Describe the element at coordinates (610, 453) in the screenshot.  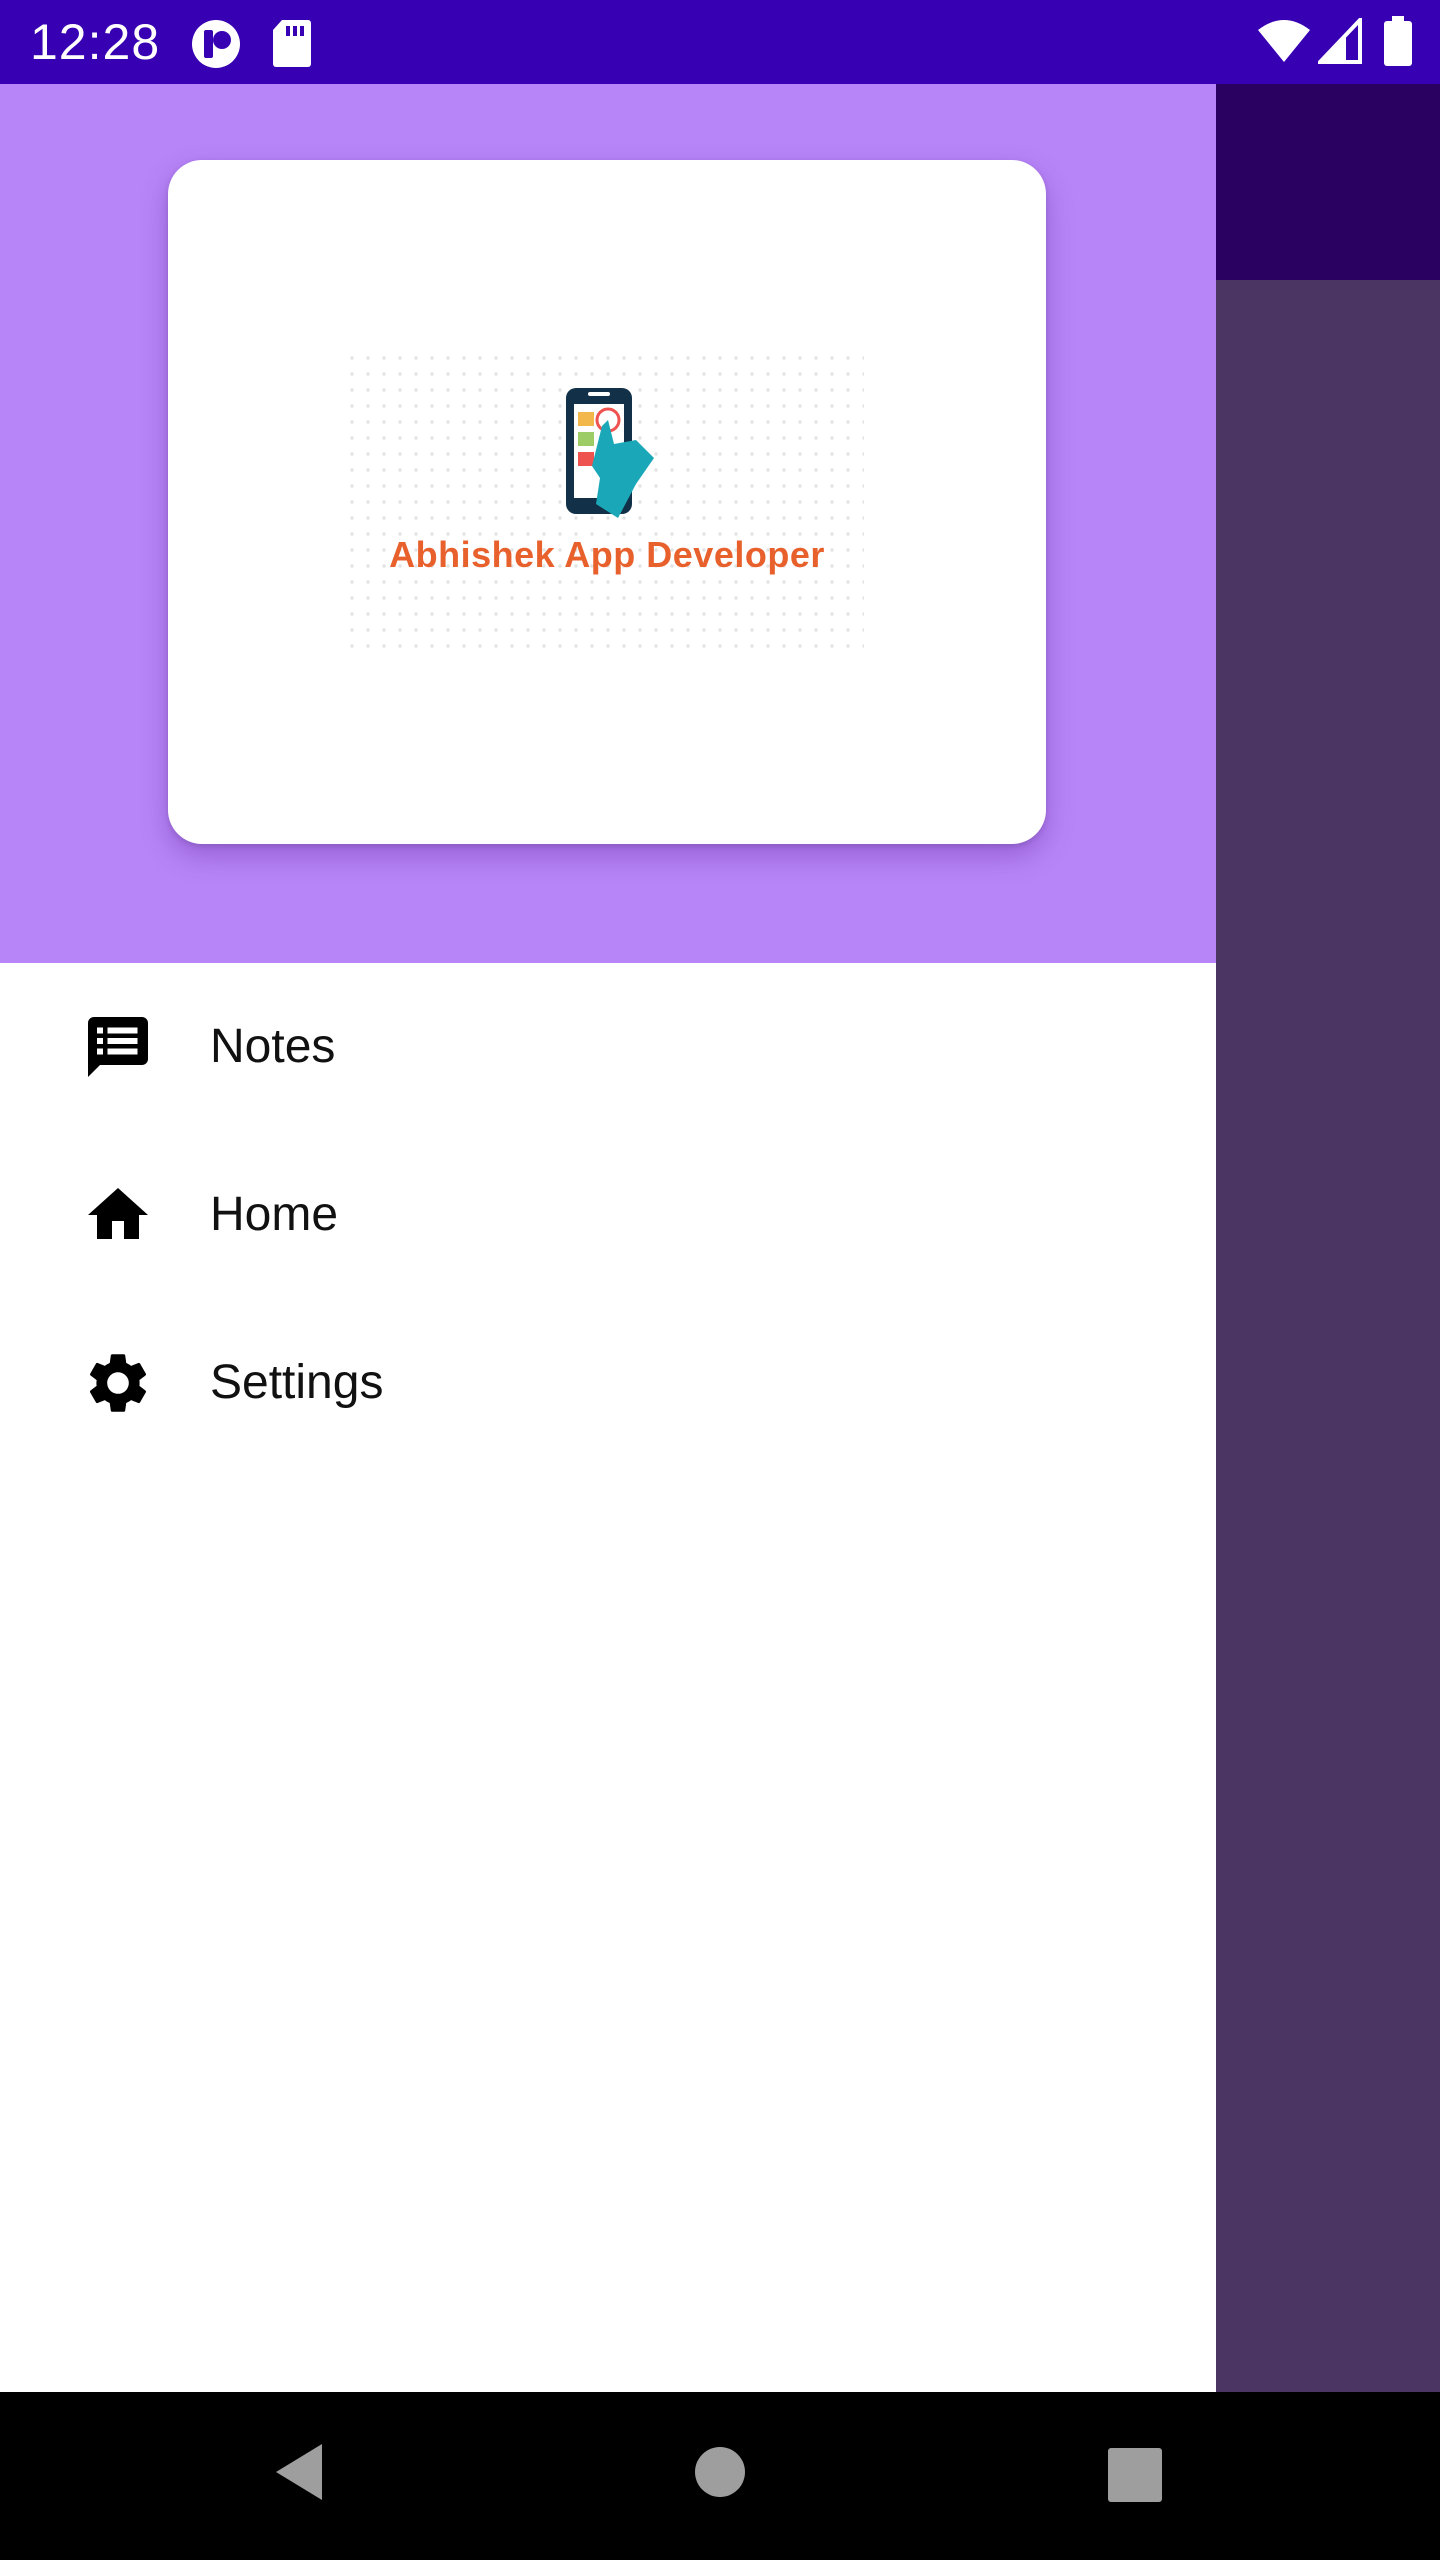
I see `phone-touch-logo-icon` at that location.